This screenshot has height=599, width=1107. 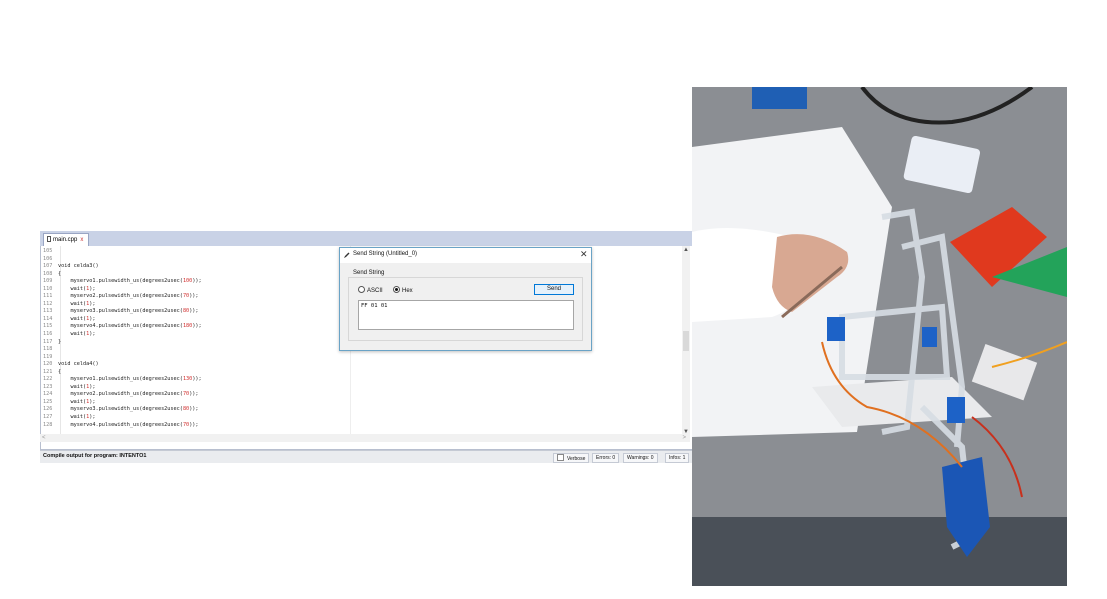 What do you see at coordinates (48, 311) in the screenshot?
I see `line-number: 113` at bounding box center [48, 311].